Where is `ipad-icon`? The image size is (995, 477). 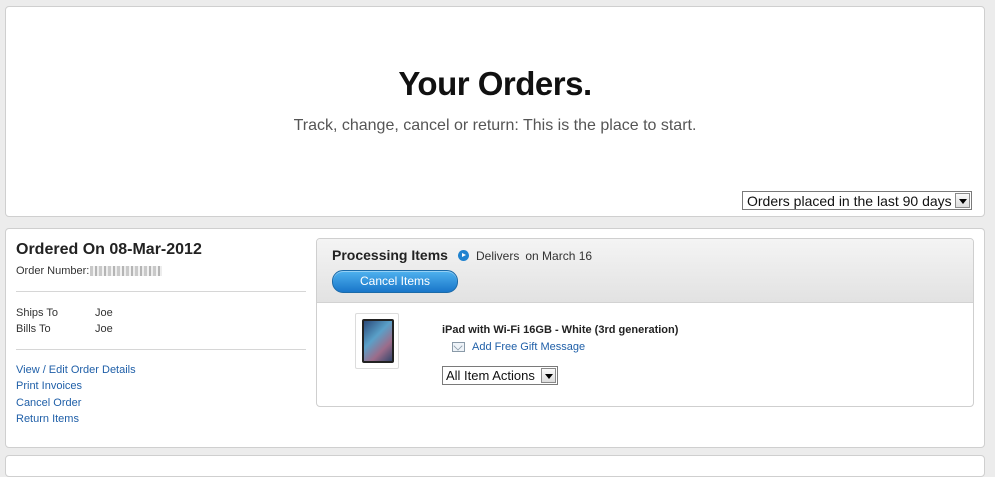
ipad-icon is located at coordinates (378, 341).